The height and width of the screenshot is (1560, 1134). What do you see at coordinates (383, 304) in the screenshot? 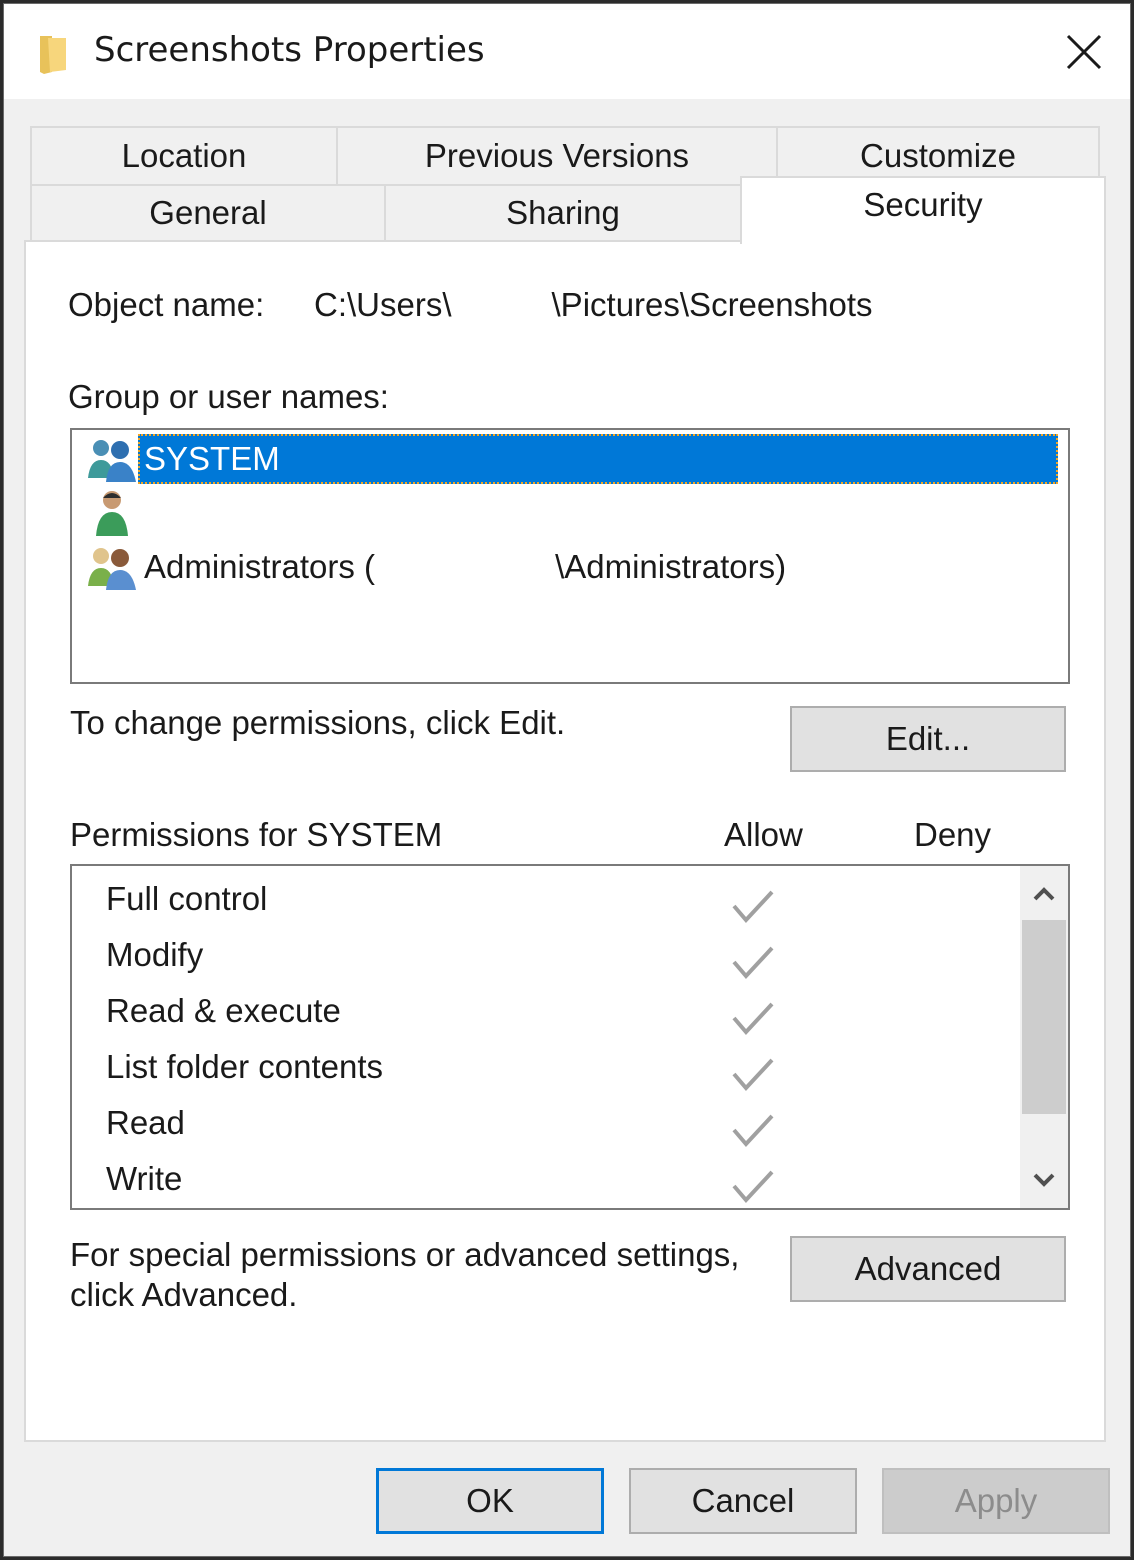
I see `object-name-prefix: C:\Users\` at bounding box center [383, 304].